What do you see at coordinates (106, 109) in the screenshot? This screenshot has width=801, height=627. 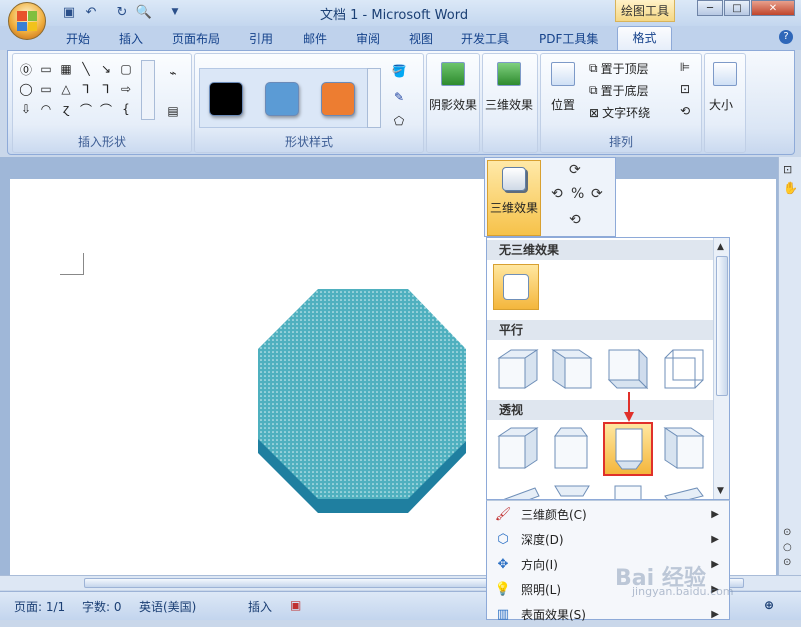 I see `shape-curve-icon: ⌒` at bounding box center [106, 109].